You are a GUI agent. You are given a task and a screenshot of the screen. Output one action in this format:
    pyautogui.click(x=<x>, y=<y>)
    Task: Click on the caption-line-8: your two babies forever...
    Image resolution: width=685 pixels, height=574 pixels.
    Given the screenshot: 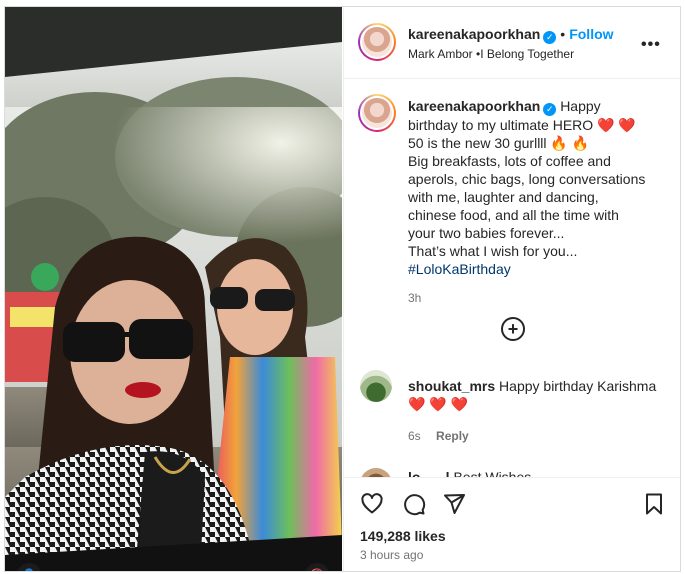 What is the action you would take?
    pyautogui.click(x=486, y=232)
    